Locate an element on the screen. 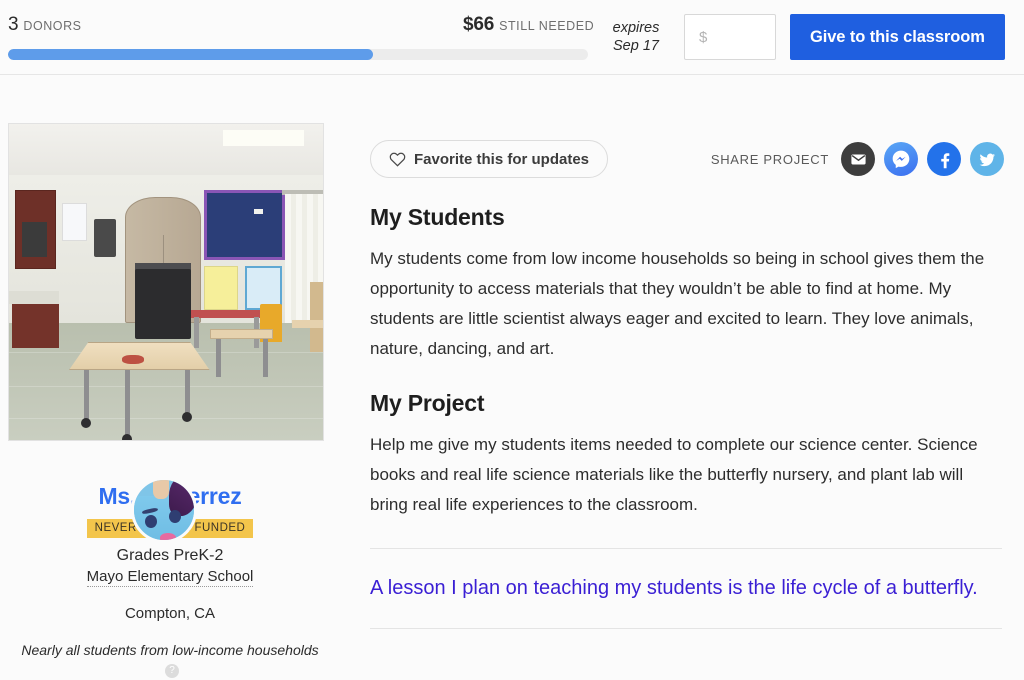  donation-controls: expires Sep 17 Give to this classroom is located at coordinates (802, 30).